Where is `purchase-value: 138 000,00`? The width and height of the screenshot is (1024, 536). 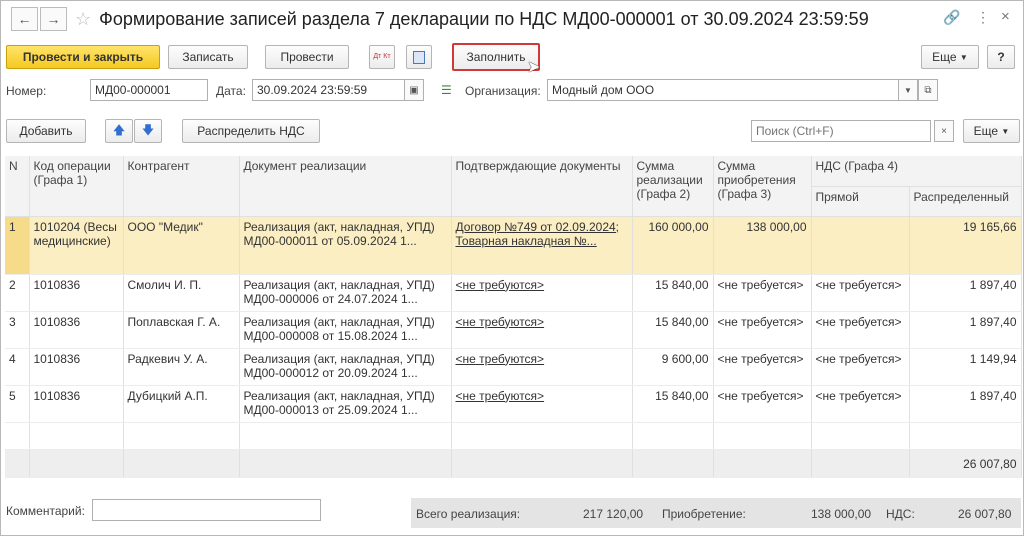 purchase-value: 138 000,00 is located at coordinates (841, 514).